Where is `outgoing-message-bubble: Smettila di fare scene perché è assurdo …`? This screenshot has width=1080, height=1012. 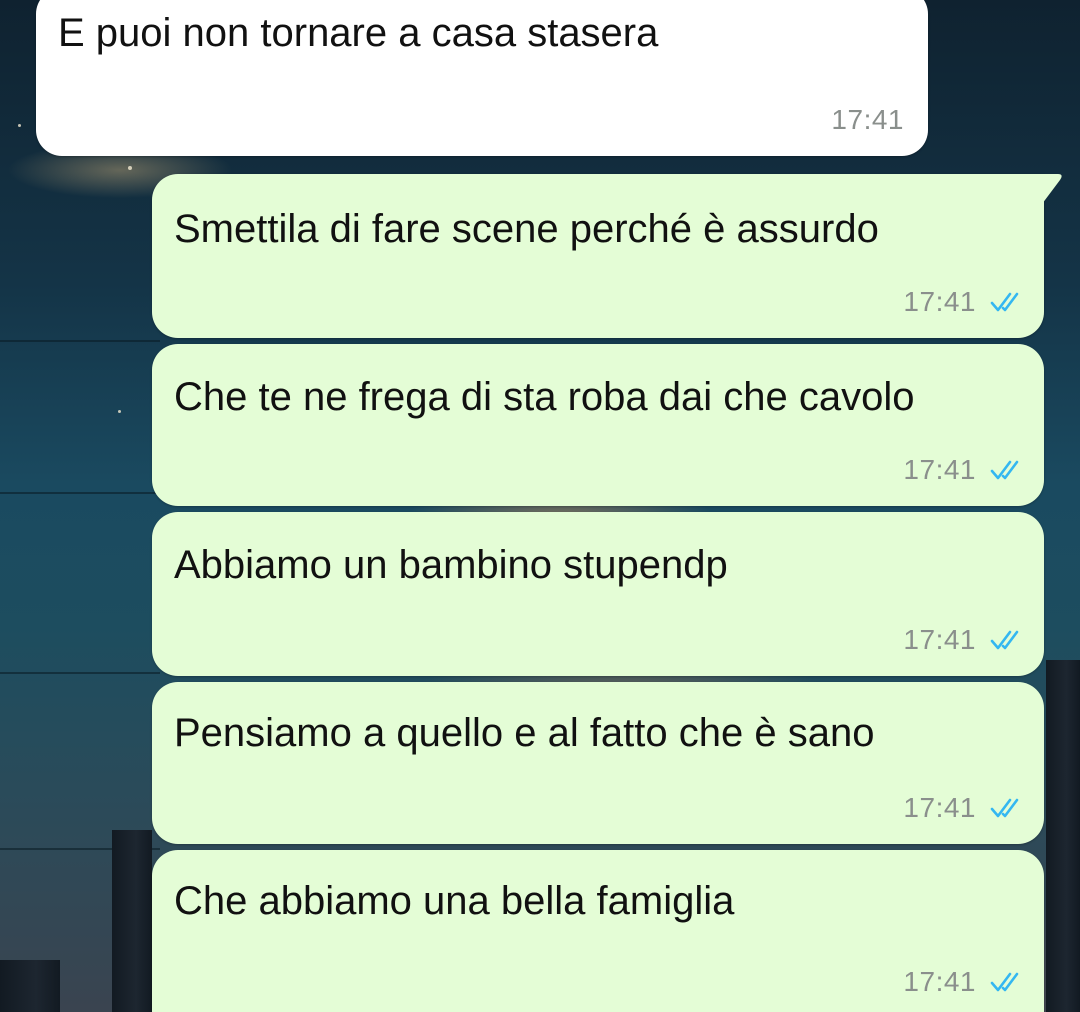 outgoing-message-bubble: Smettila di fare scene perché è assurdo … is located at coordinates (607, 256).